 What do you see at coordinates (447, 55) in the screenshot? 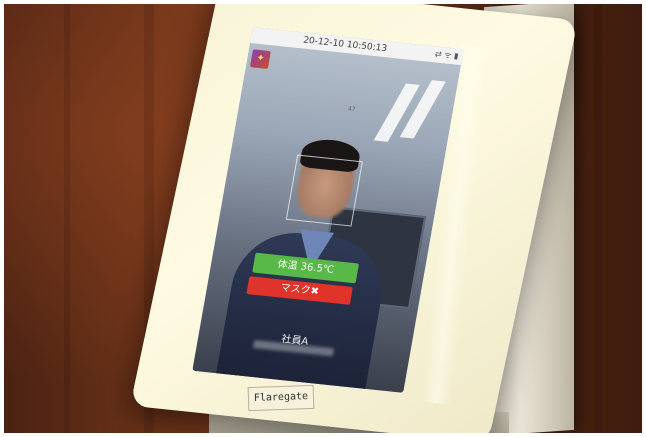
I see `status-icons: ⇄ ᯤ ▮` at bounding box center [447, 55].